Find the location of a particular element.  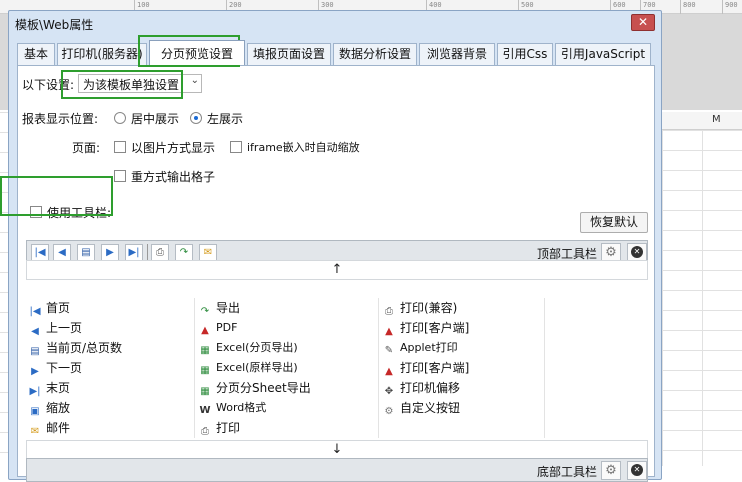

use-toolbar-label: 使用工具栏: is located at coordinates (79, 213).